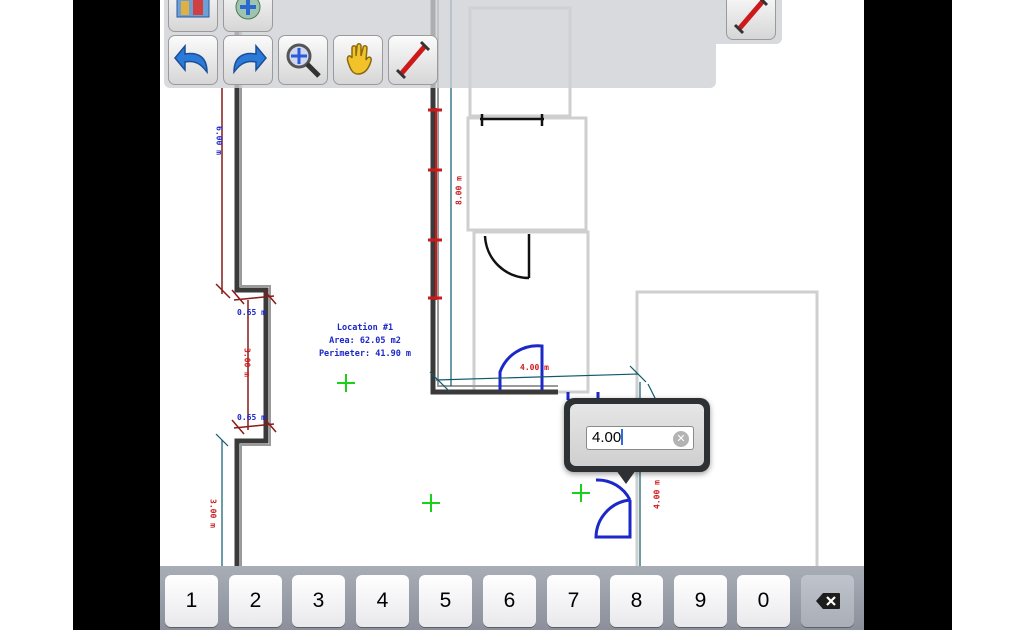 This screenshot has width=1024, height=630. I want to click on measure-tool-top-button, so click(751, 20).